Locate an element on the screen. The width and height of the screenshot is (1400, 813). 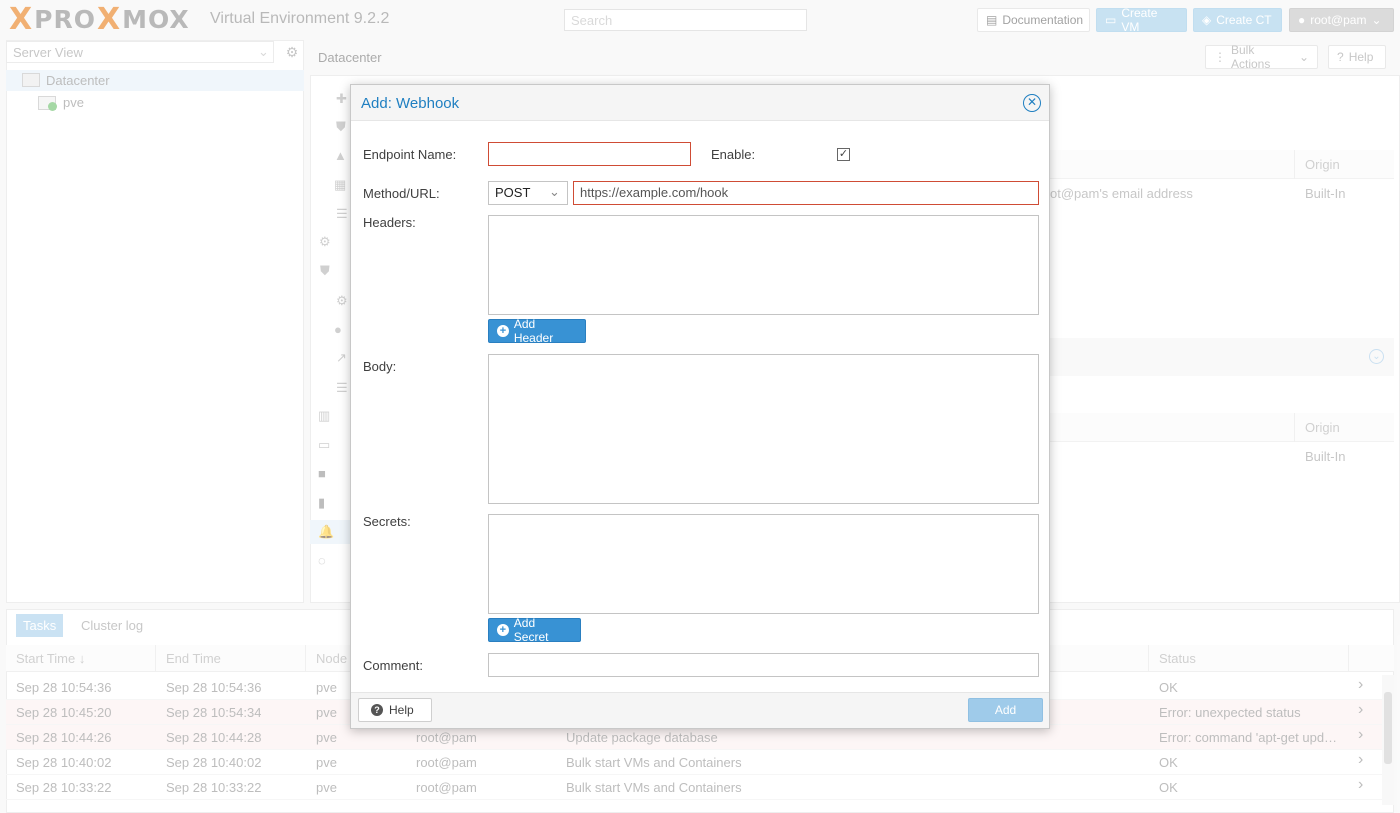
comment-input is located at coordinates (763, 665).